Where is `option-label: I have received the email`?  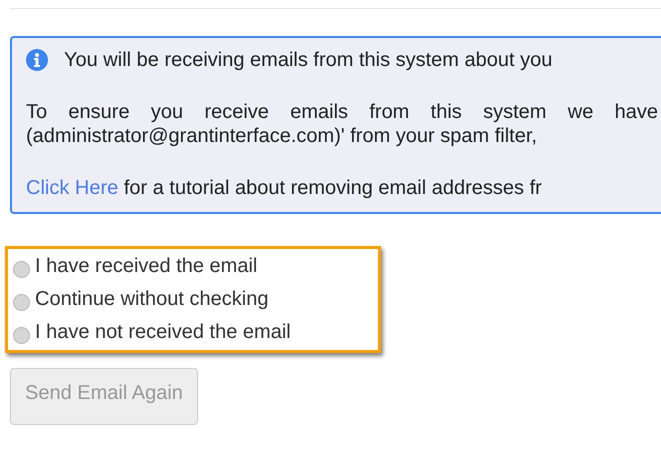
option-label: I have received the email is located at coordinates (146, 266).